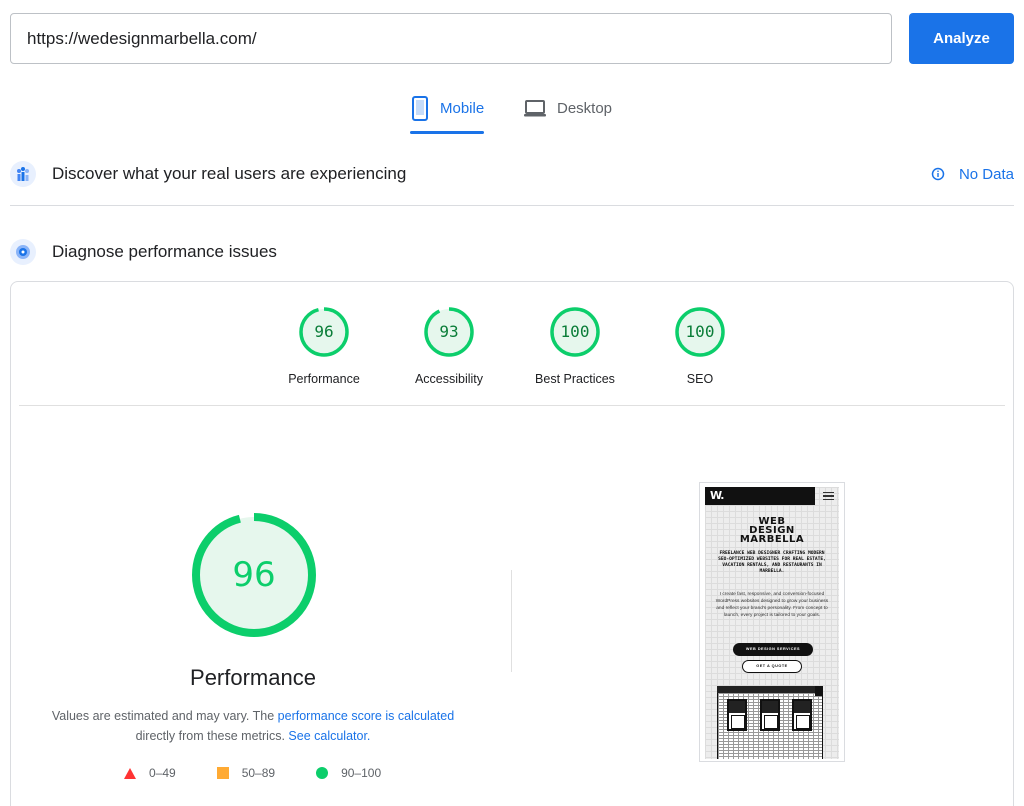  Describe the element at coordinates (258, 773) in the screenshot. I see `legend-average-label: 50–89` at that location.